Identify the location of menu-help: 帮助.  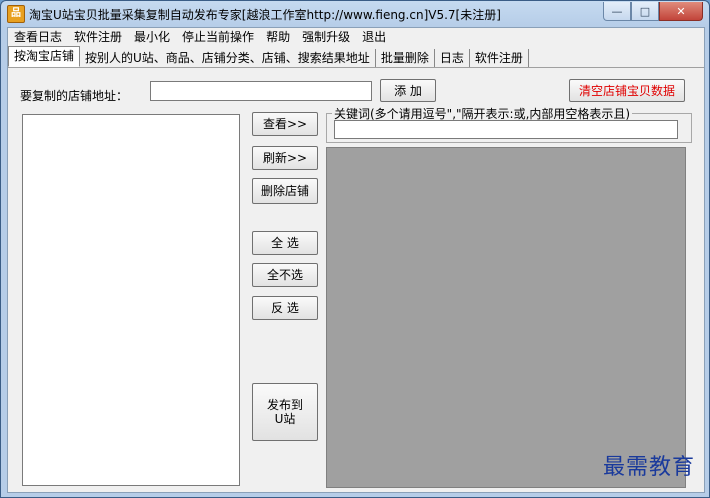
(278, 37).